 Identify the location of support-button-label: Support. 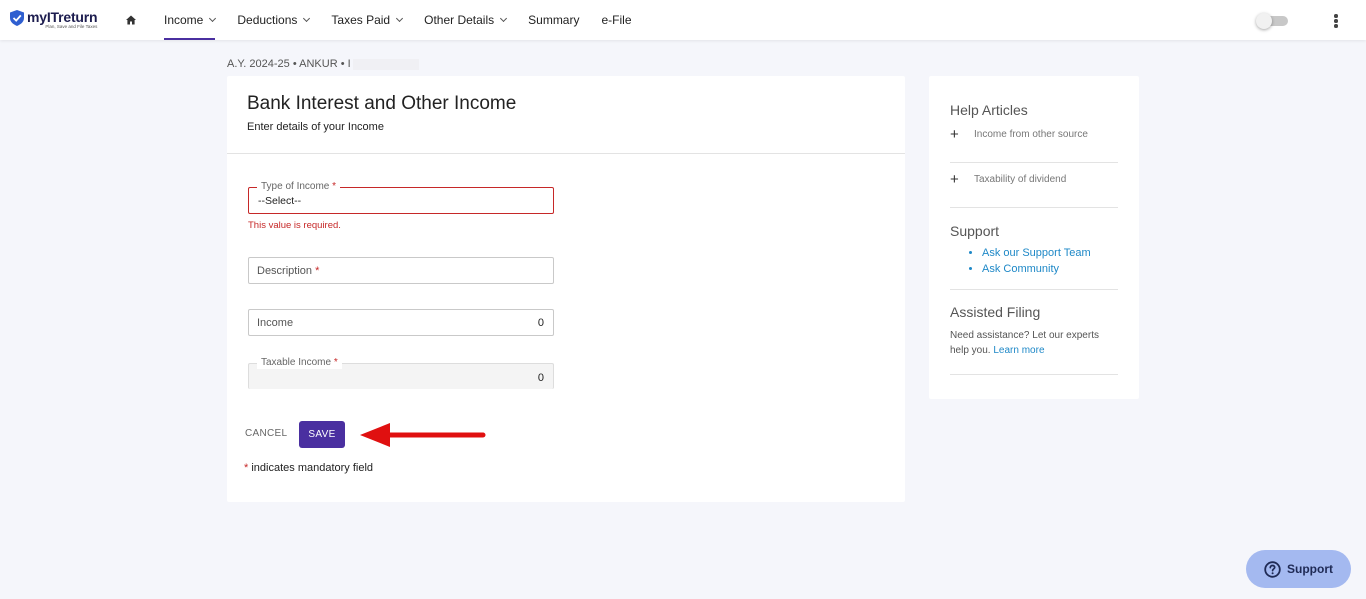
(1310, 569).